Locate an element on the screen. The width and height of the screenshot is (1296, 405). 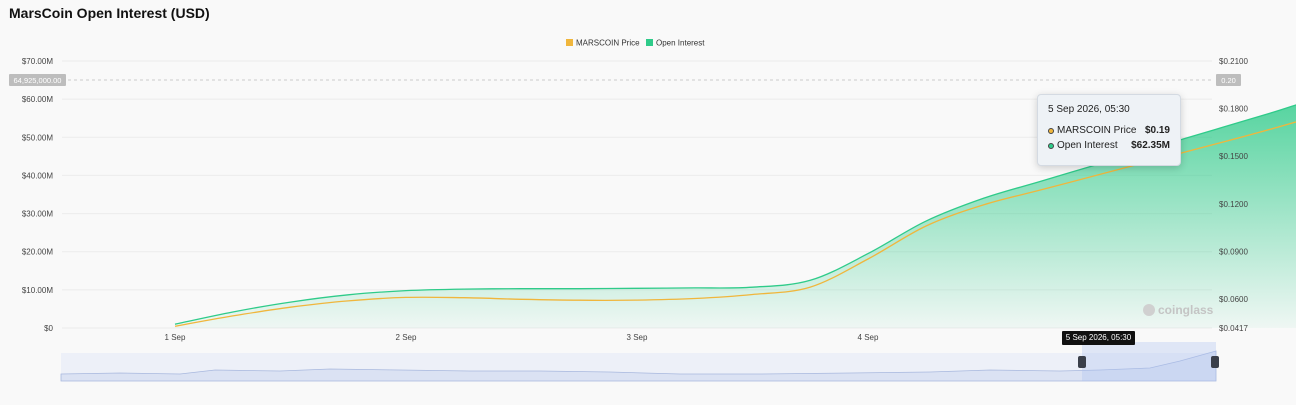
price-dot-icon is located at coordinates (1051, 130).